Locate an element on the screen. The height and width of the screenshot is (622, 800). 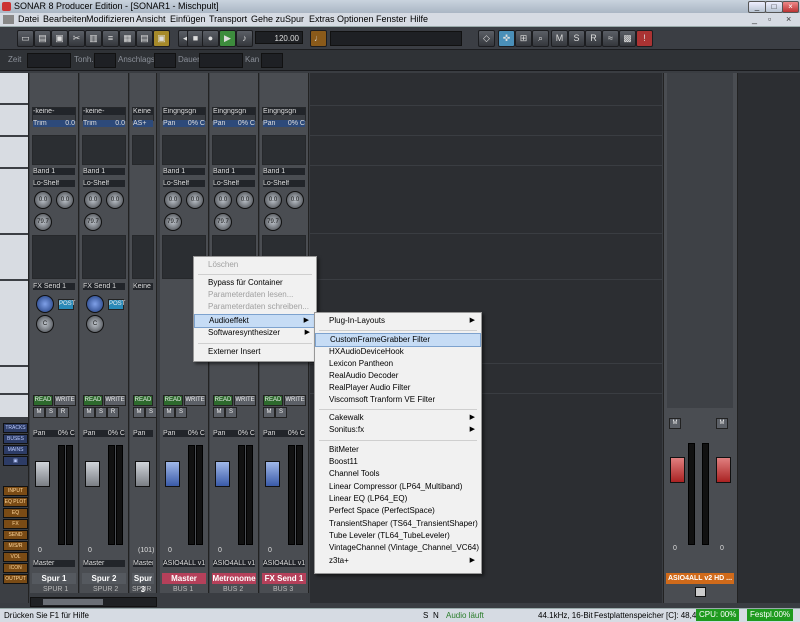
submenu-realaudio-decoder: RealAudio Decoder is located at coordinates (398, 376).